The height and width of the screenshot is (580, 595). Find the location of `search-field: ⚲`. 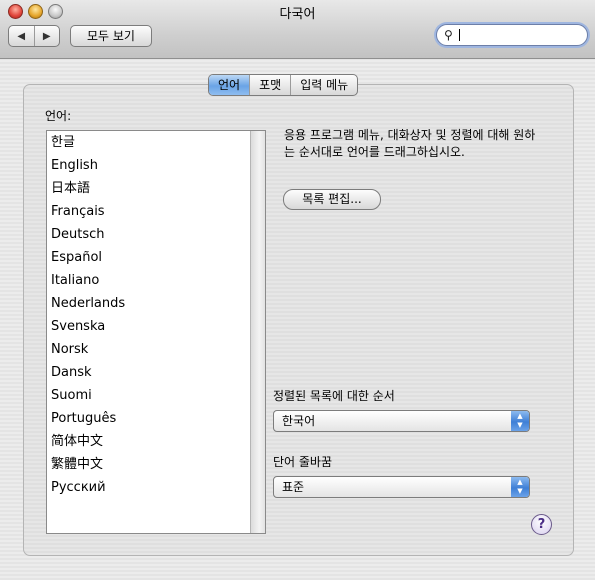

search-field: ⚲ is located at coordinates (512, 35).